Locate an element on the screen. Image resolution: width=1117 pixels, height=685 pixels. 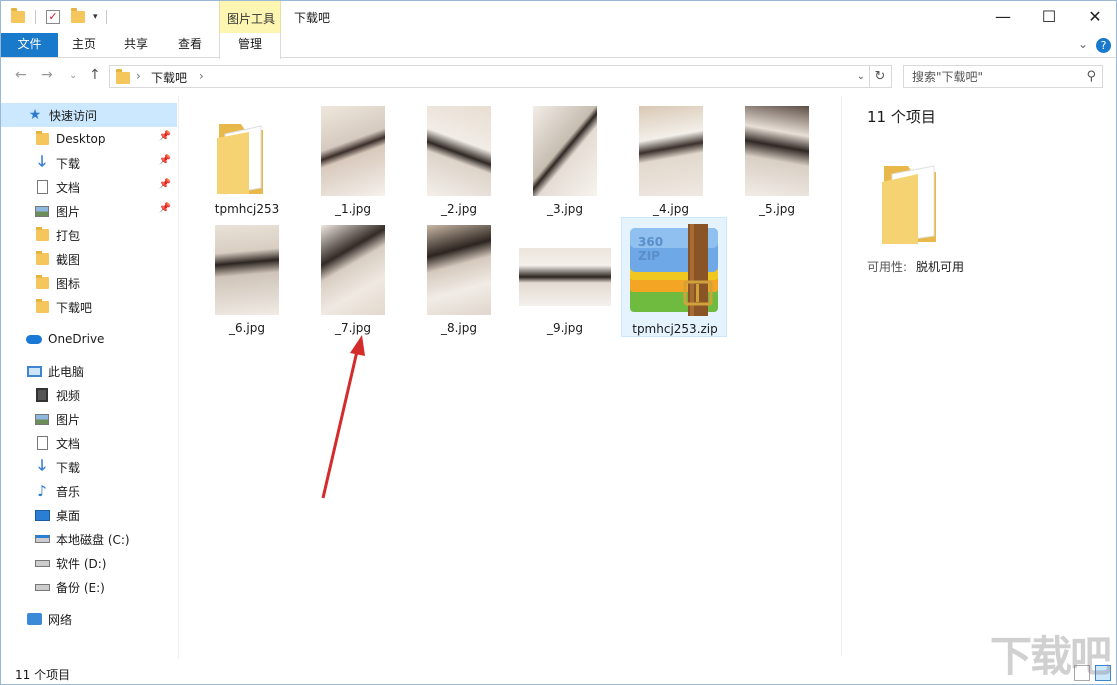
file-item-image: _6.jpg is located at coordinates (247, 277).